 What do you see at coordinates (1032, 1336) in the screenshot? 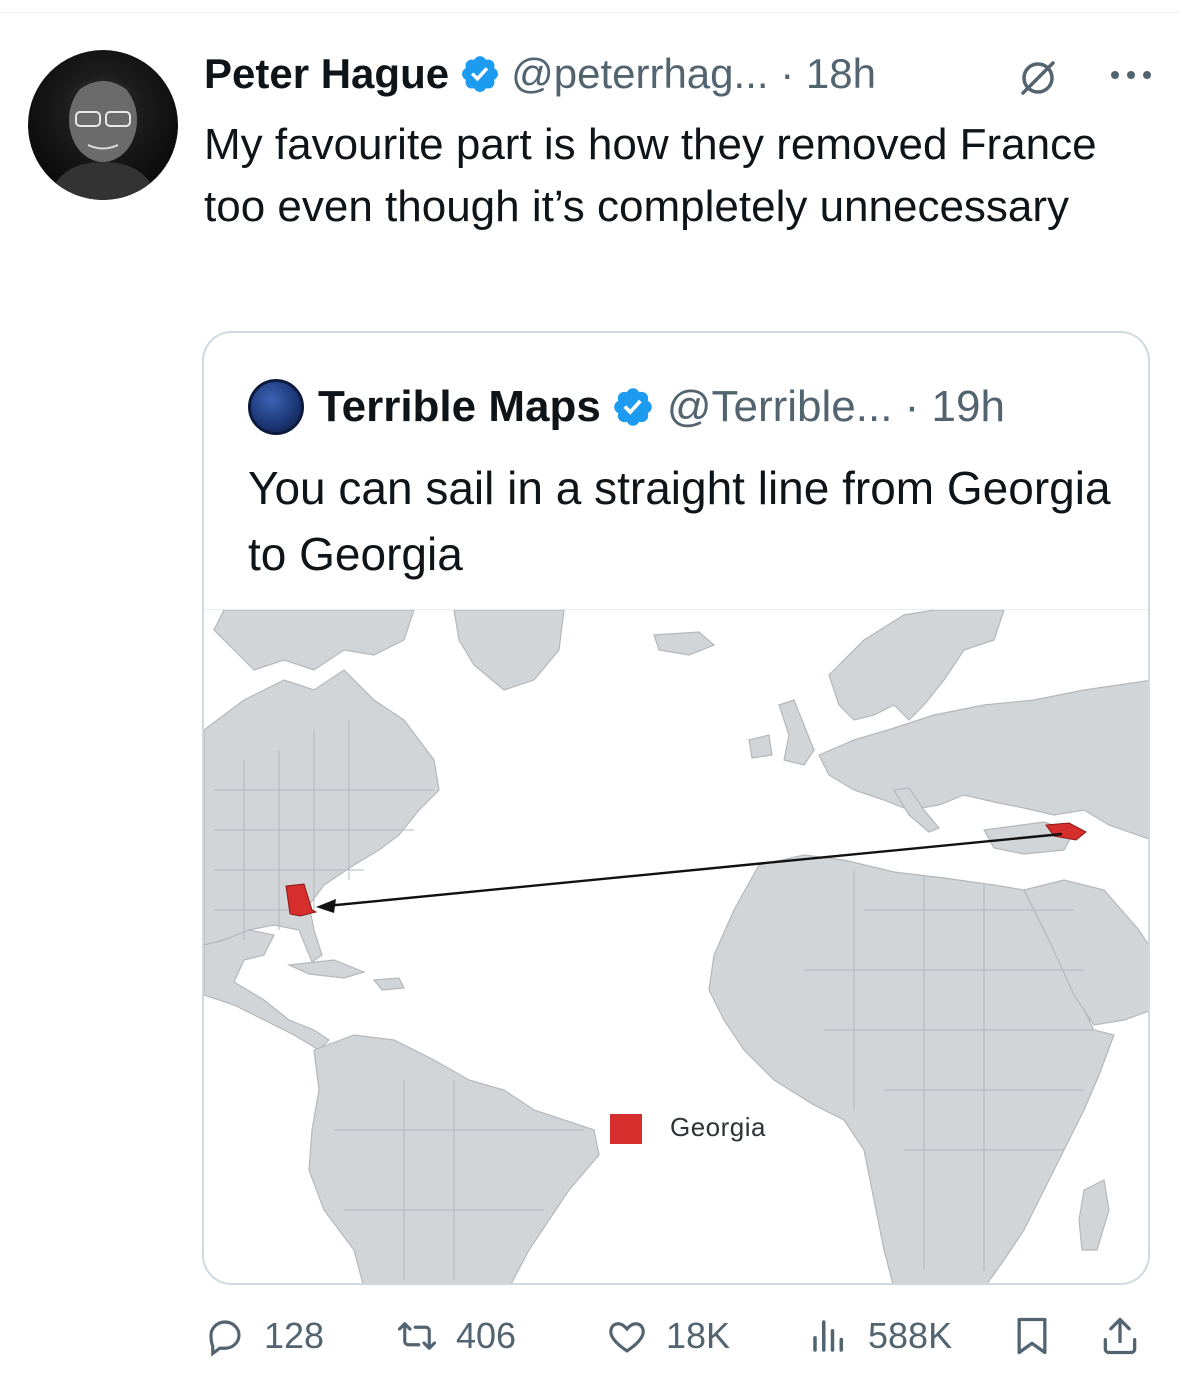
I see `bookmark-icon` at bounding box center [1032, 1336].